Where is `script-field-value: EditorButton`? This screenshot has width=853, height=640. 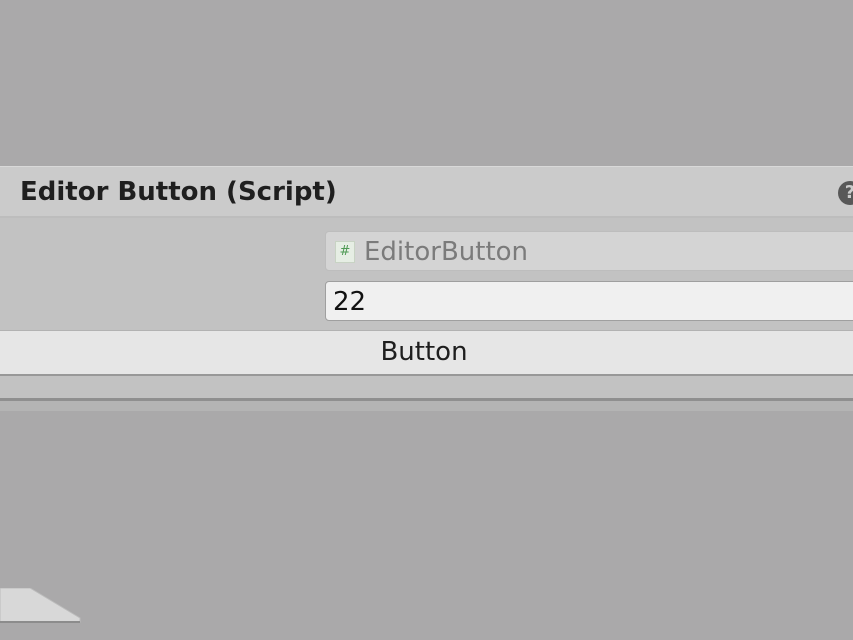
script-field-value: EditorButton is located at coordinates (446, 252).